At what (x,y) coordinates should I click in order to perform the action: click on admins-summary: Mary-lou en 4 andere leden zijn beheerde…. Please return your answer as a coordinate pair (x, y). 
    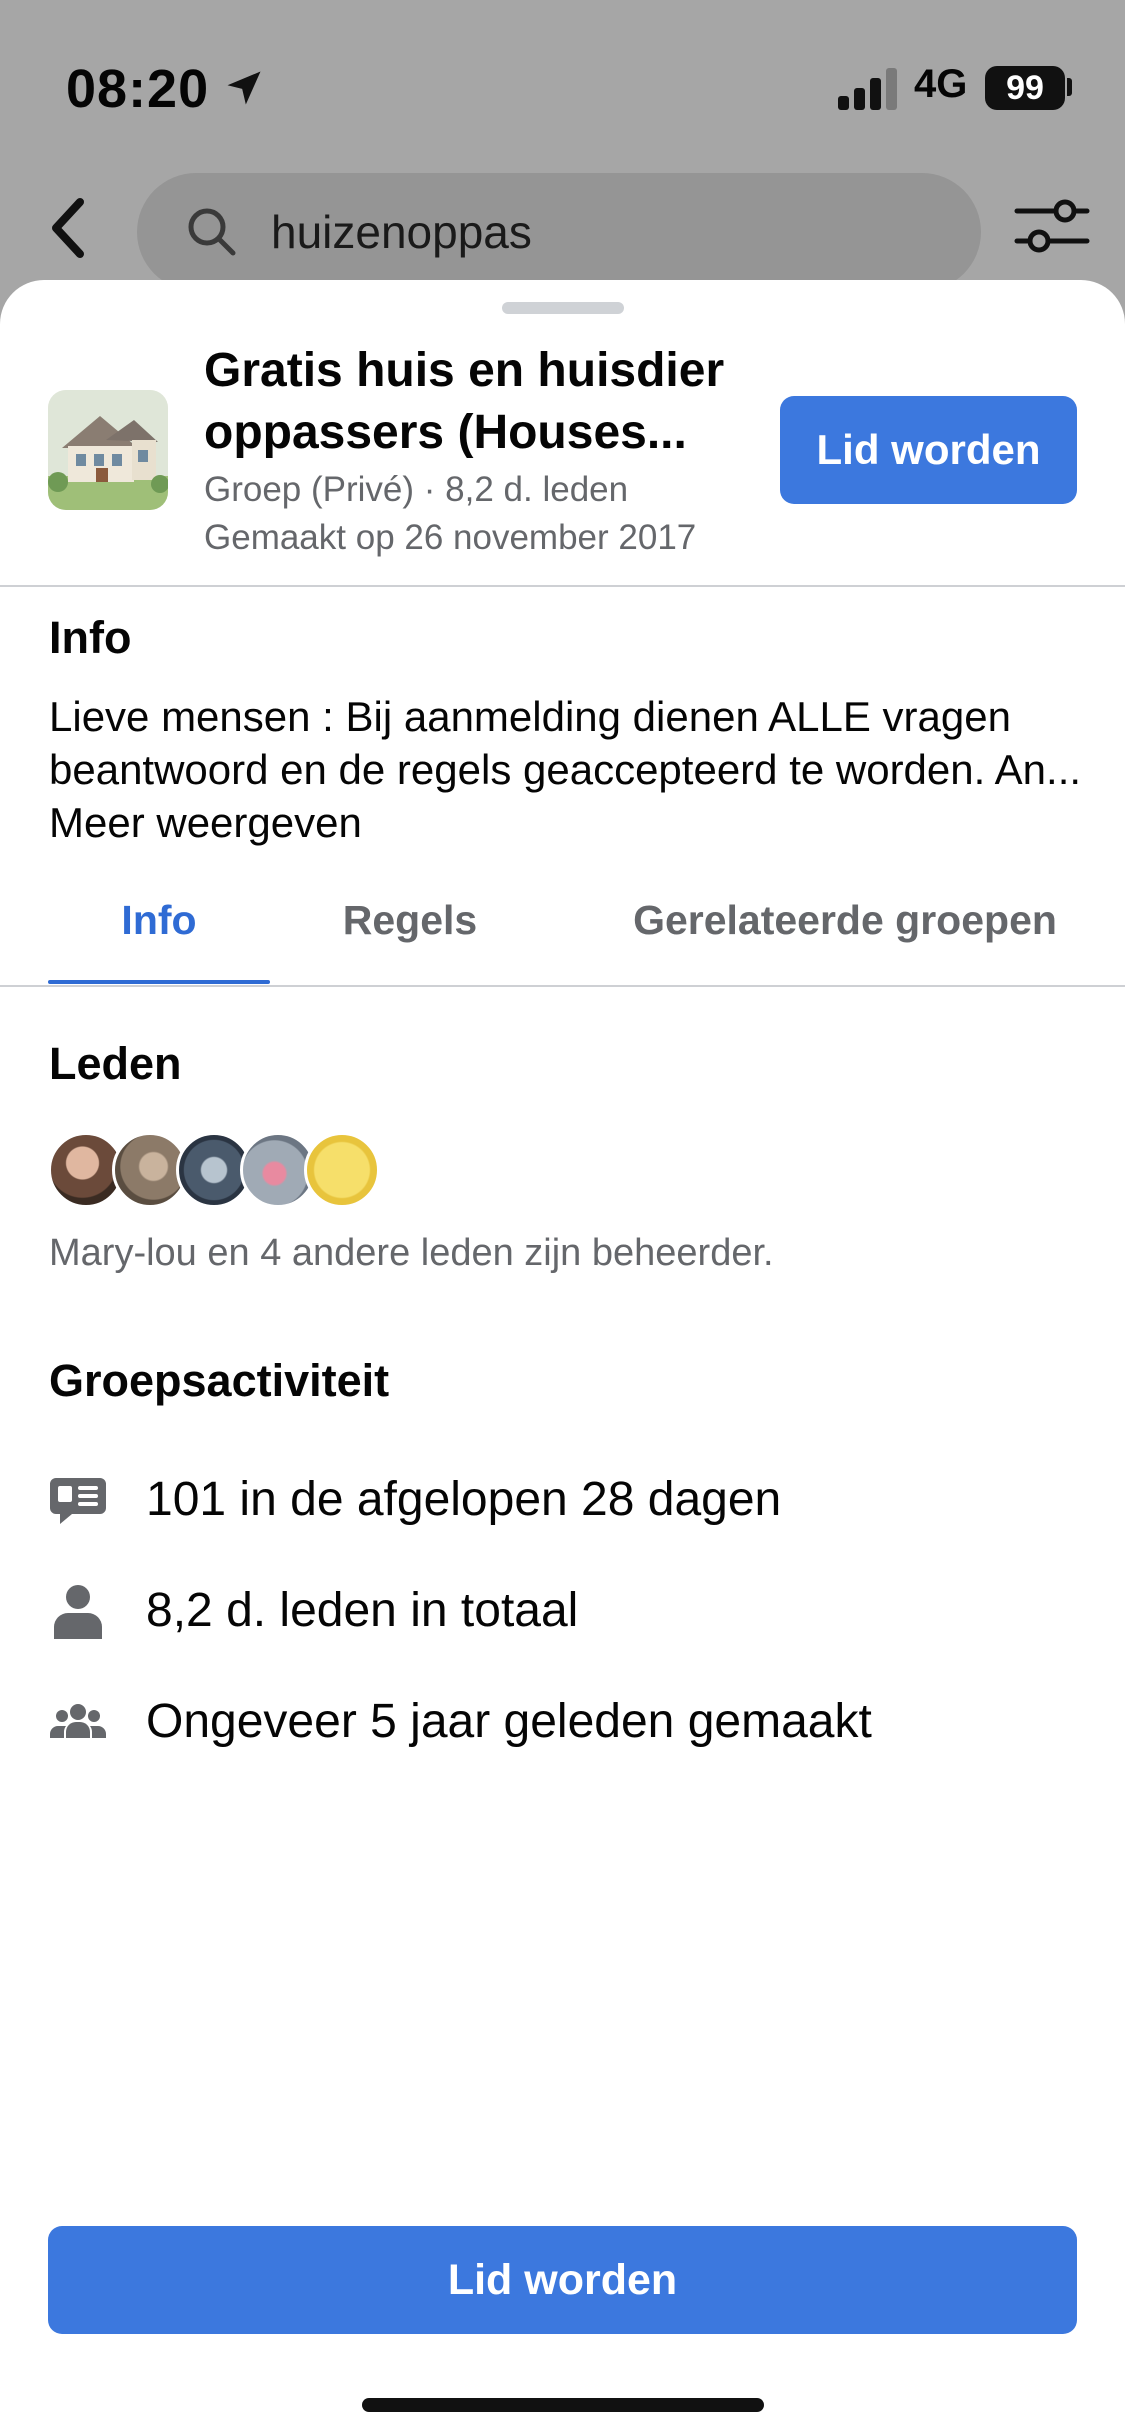
    Looking at the image, I should click on (411, 1253).